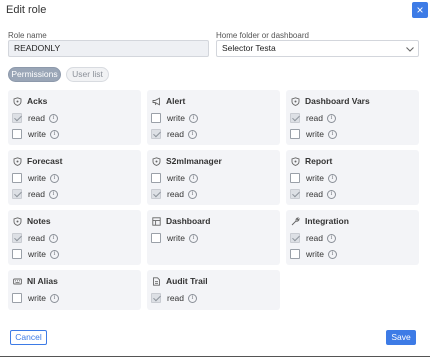  I want to click on permission-card-s2mlmanager: S2mlmanager write i read i, so click(213, 177).